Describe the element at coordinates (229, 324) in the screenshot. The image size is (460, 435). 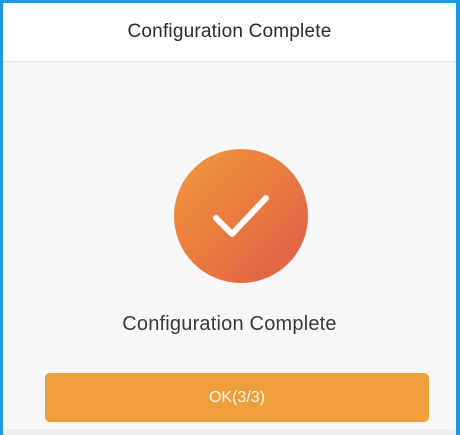
I see `status-message: Configuration Complete` at that location.